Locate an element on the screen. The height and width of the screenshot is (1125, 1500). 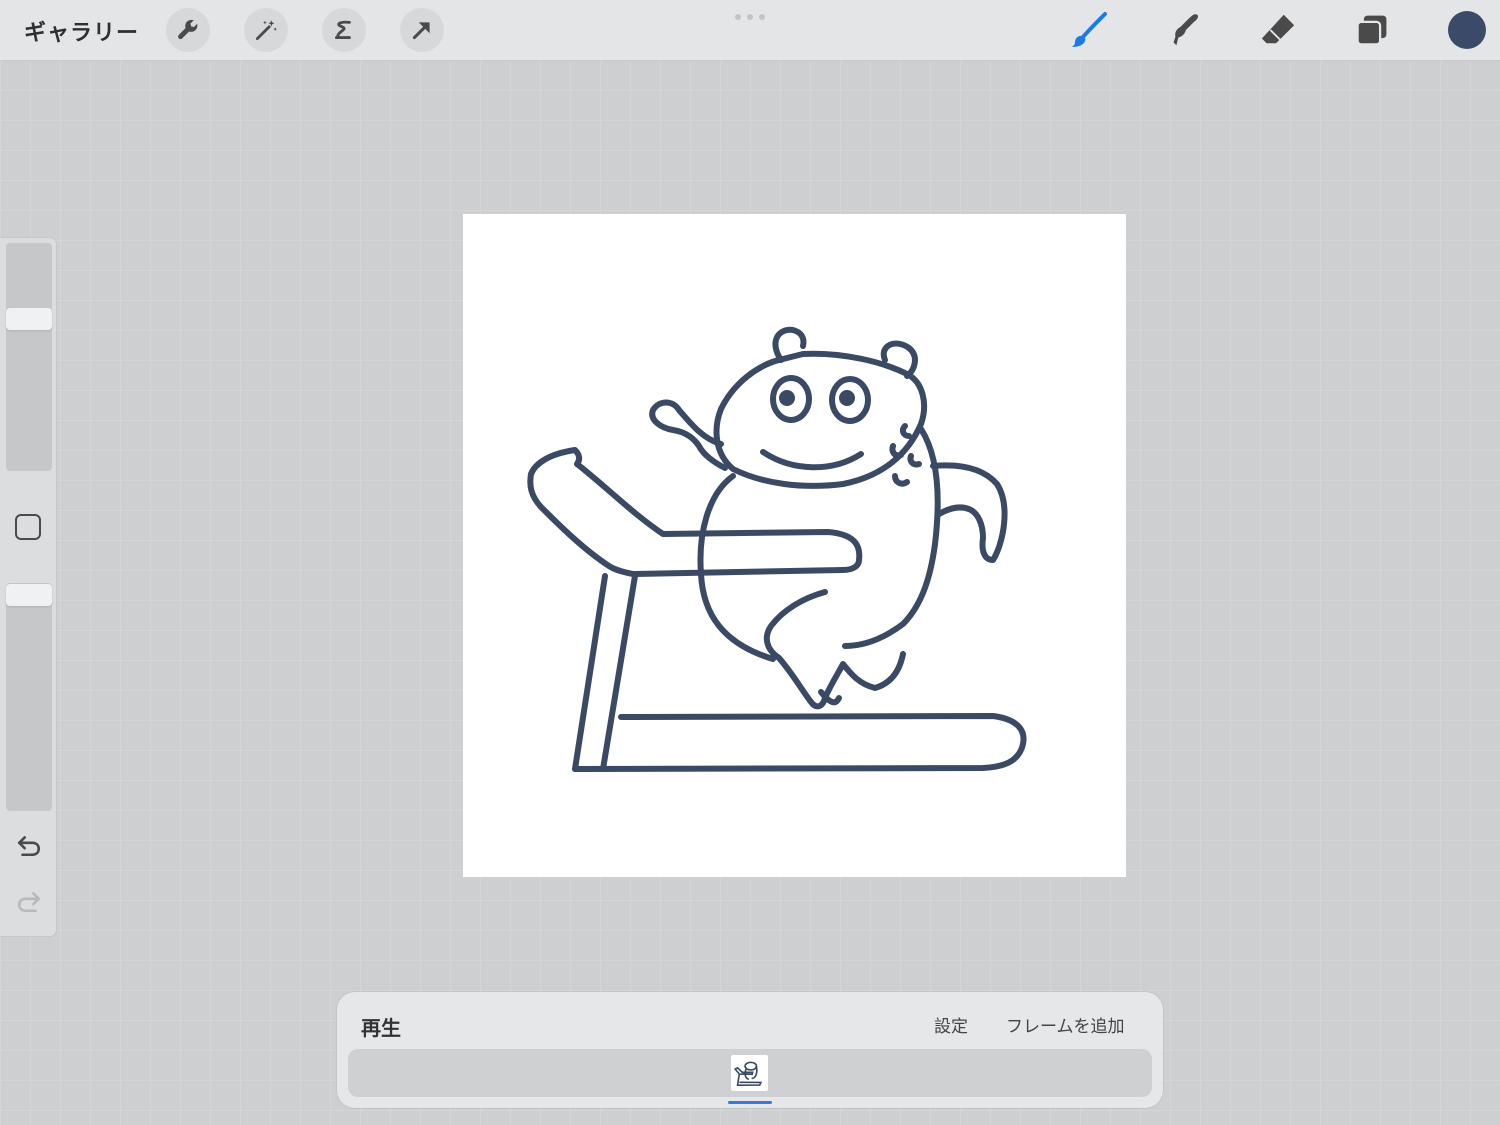
frame-thumbnail is located at coordinates (749, 1073).